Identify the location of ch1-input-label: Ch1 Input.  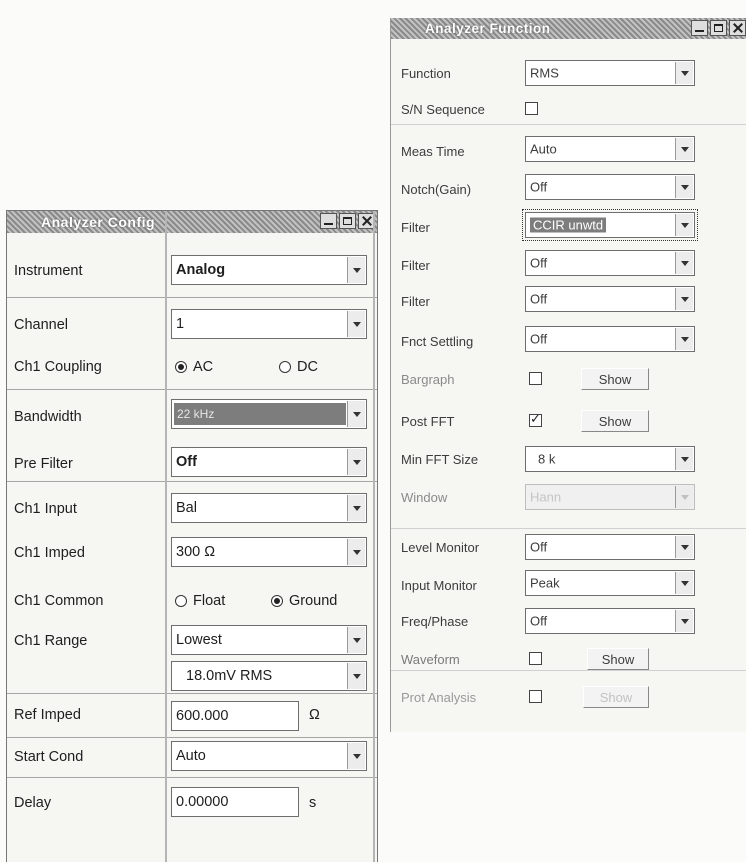
(45, 509).